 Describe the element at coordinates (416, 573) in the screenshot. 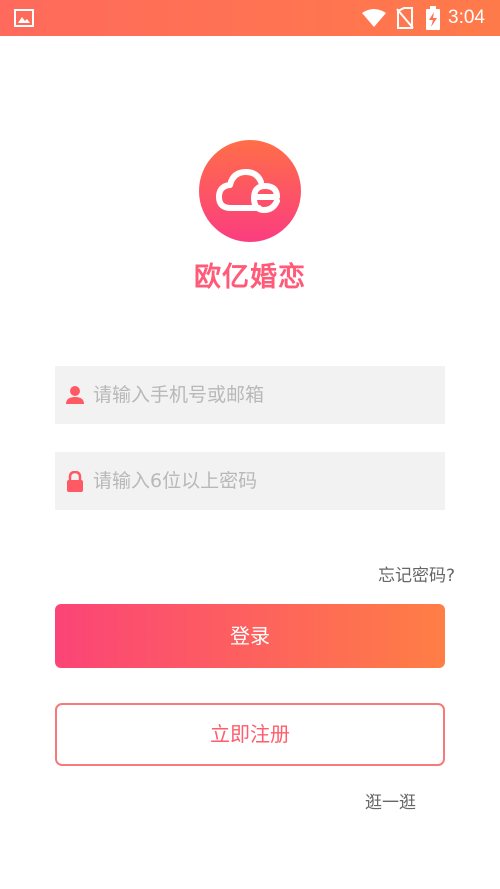

I see `forgot-password-link: 忘记密码?` at that location.